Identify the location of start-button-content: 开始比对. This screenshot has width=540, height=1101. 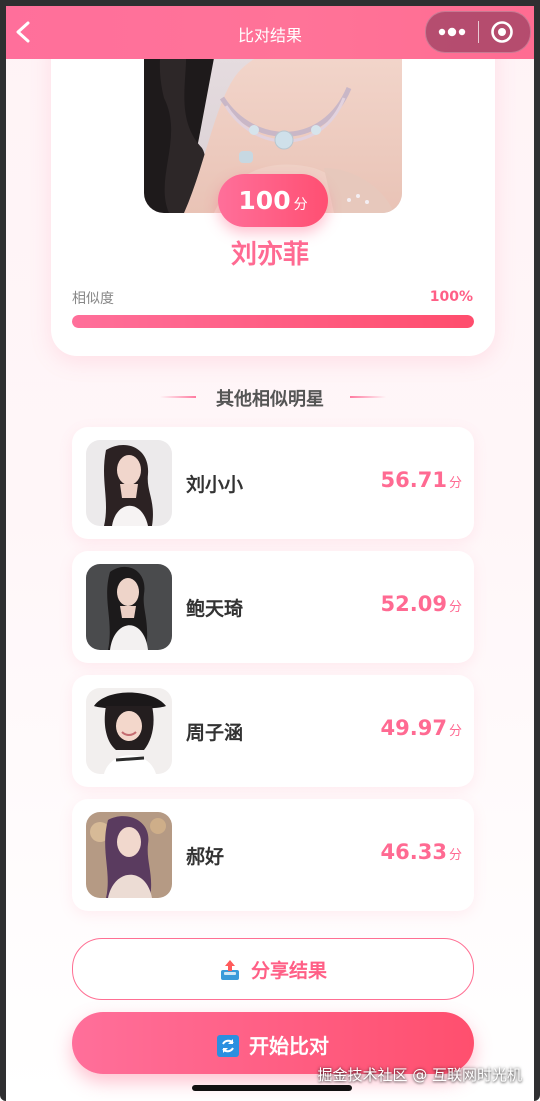
(273, 1044).